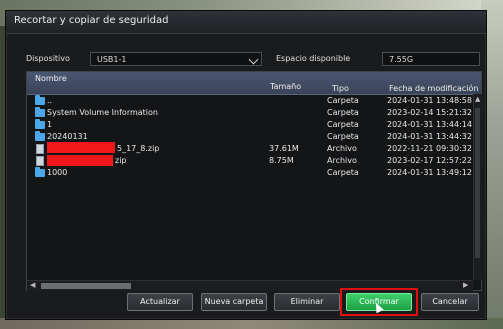 This screenshot has height=329, width=503. I want to click on row-name: .., so click(50, 100).